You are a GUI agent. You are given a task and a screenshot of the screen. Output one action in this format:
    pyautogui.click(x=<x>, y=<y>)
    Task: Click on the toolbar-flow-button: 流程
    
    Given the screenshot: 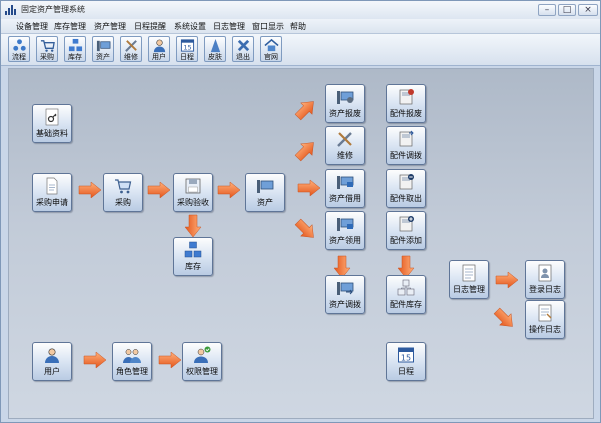 What is the action you would take?
    pyautogui.click(x=19, y=49)
    